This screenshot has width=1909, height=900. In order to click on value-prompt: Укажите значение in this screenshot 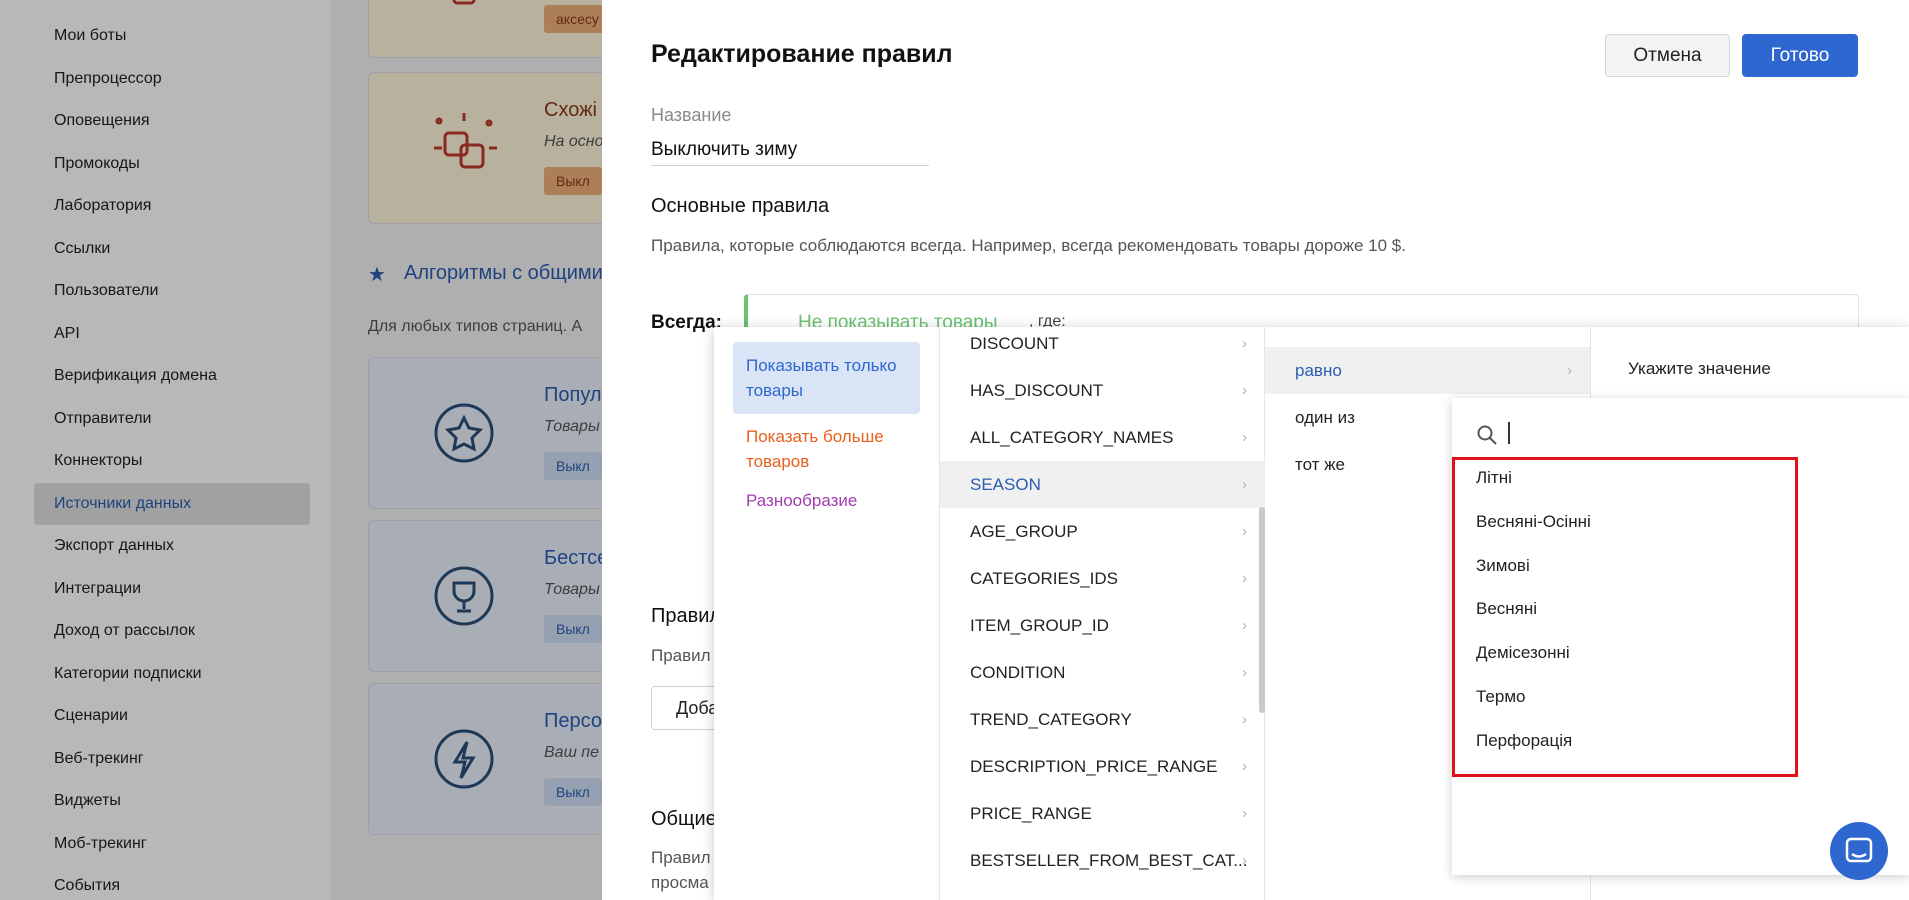, I will do `click(1699, 368)`.